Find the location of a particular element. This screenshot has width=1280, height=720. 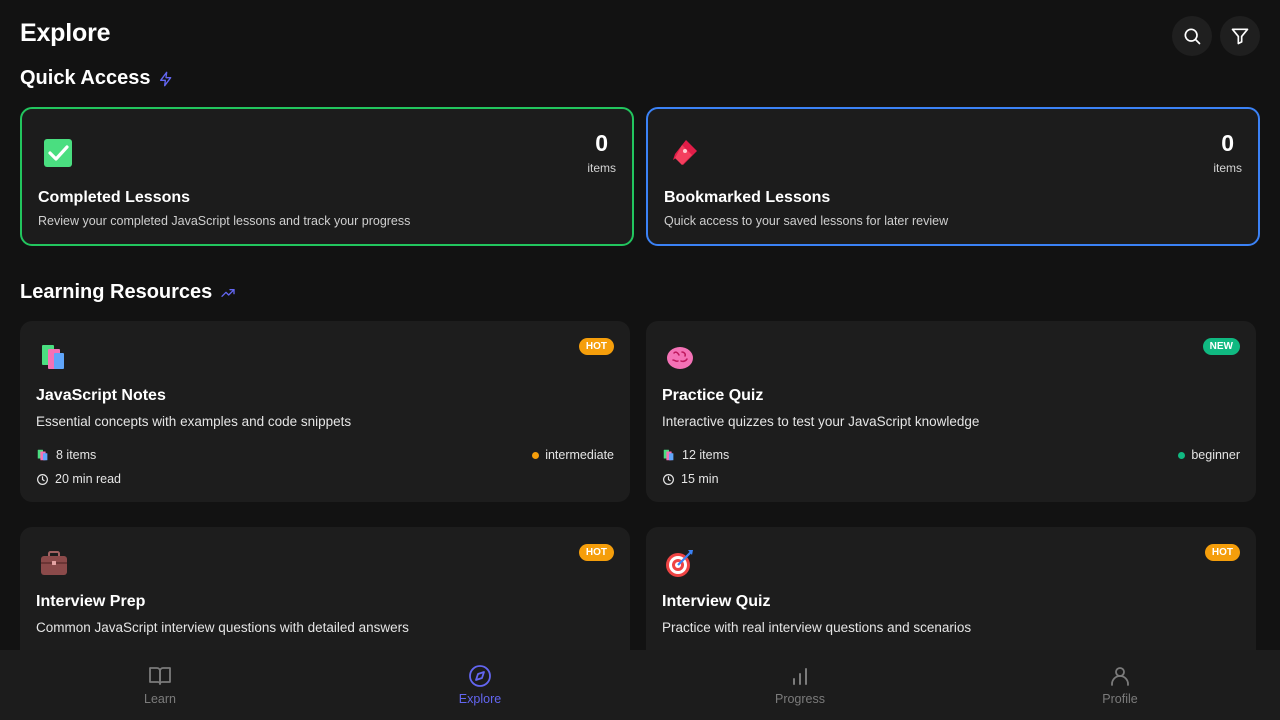

resource-level-label: beginner is located at coordinates (1215, 455).